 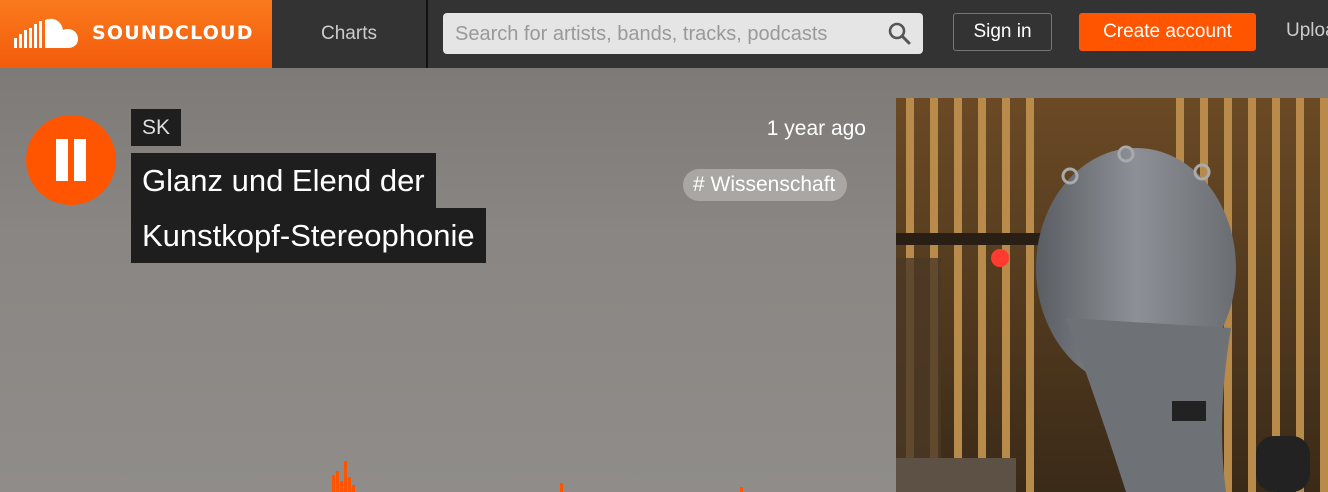 What do you see at coordinates (71, 160) in the screenshot?
I see `pause-button` at bounding box center [71, 160].